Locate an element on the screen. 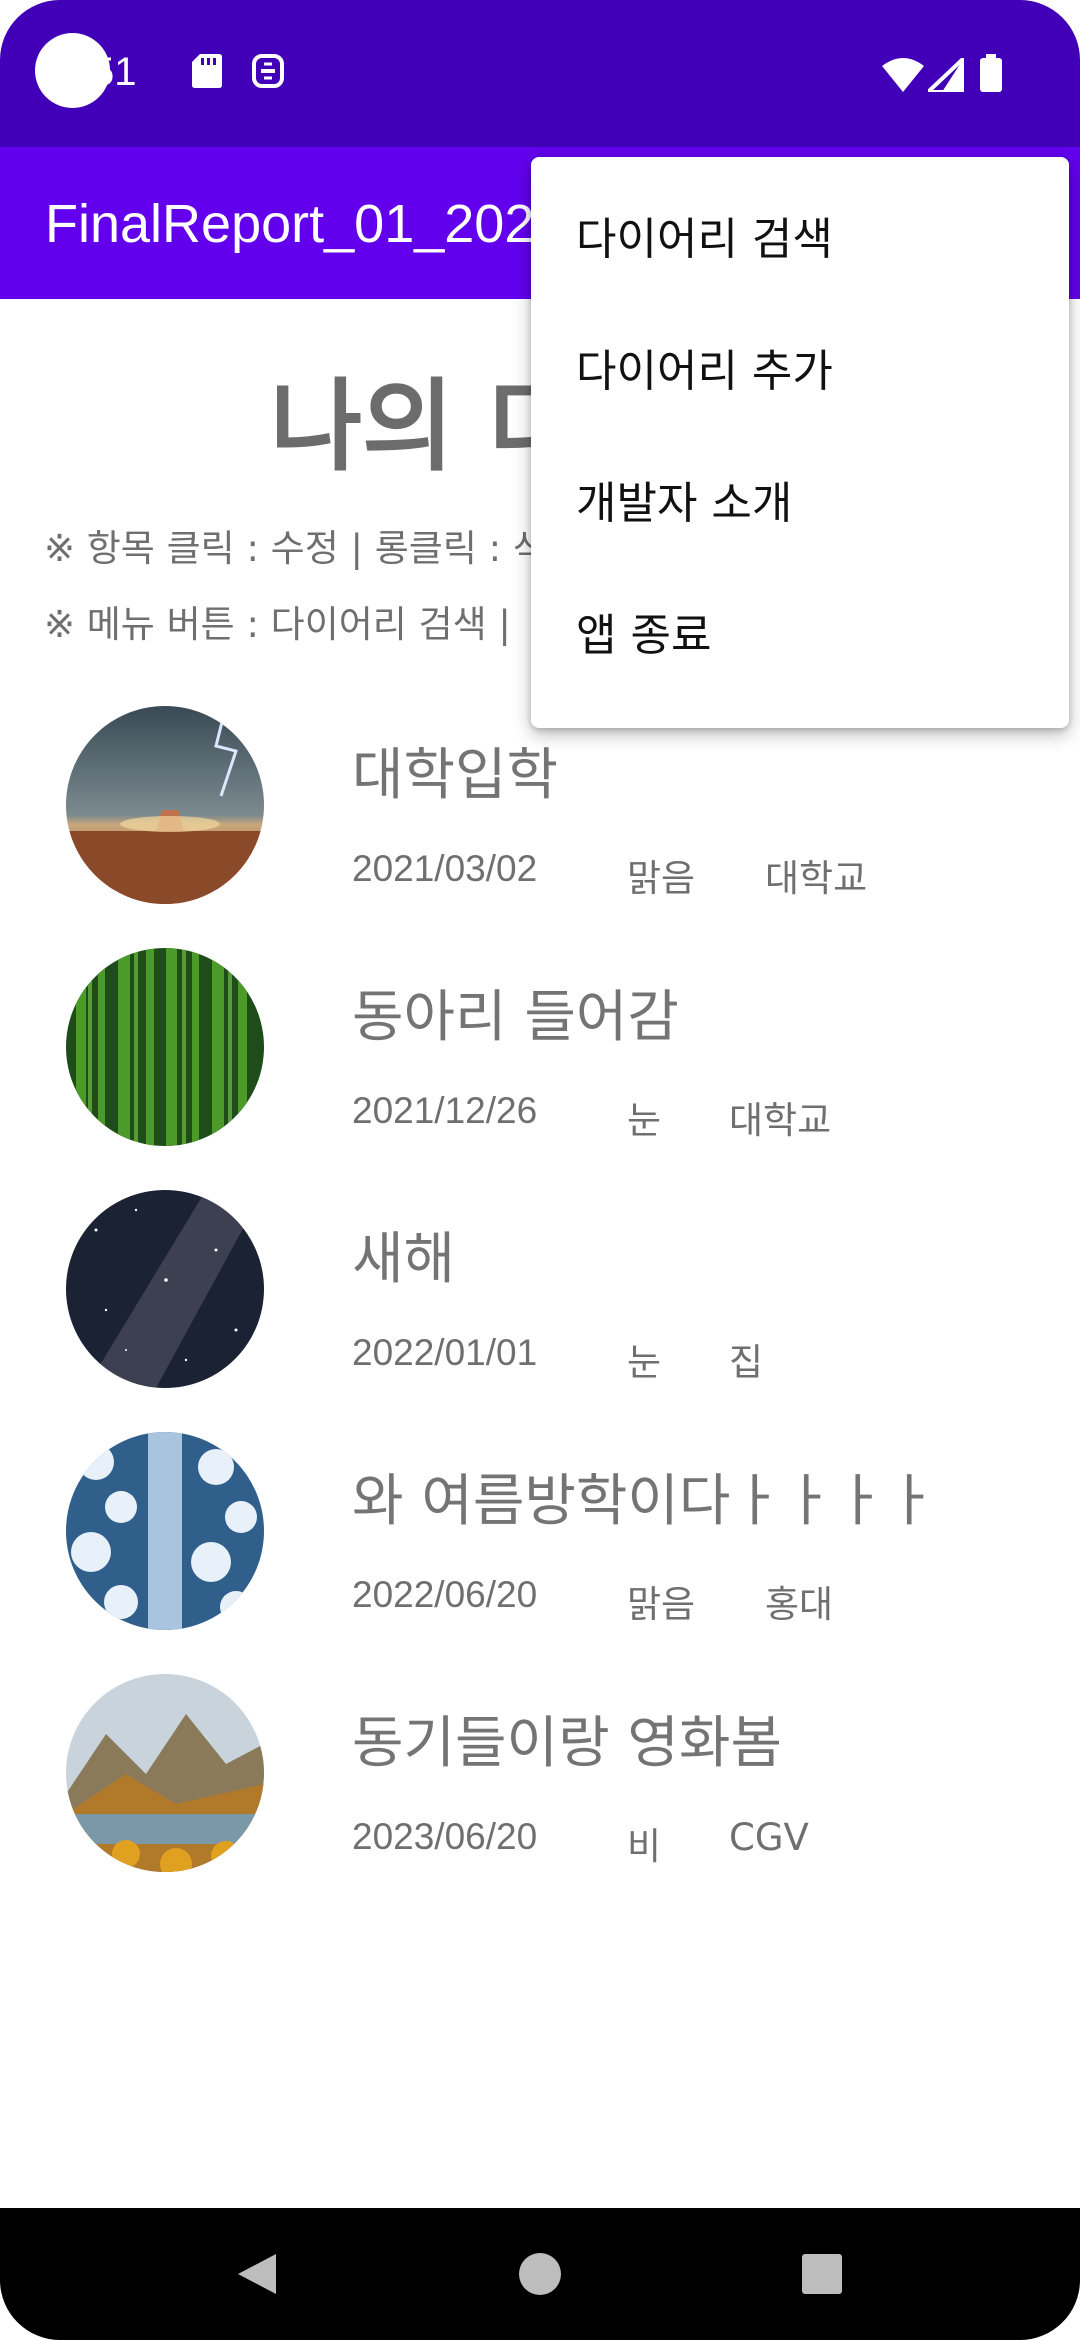 This screenshot has width=1080, height=2340. back-icon is located at coordinates (257, 2274).